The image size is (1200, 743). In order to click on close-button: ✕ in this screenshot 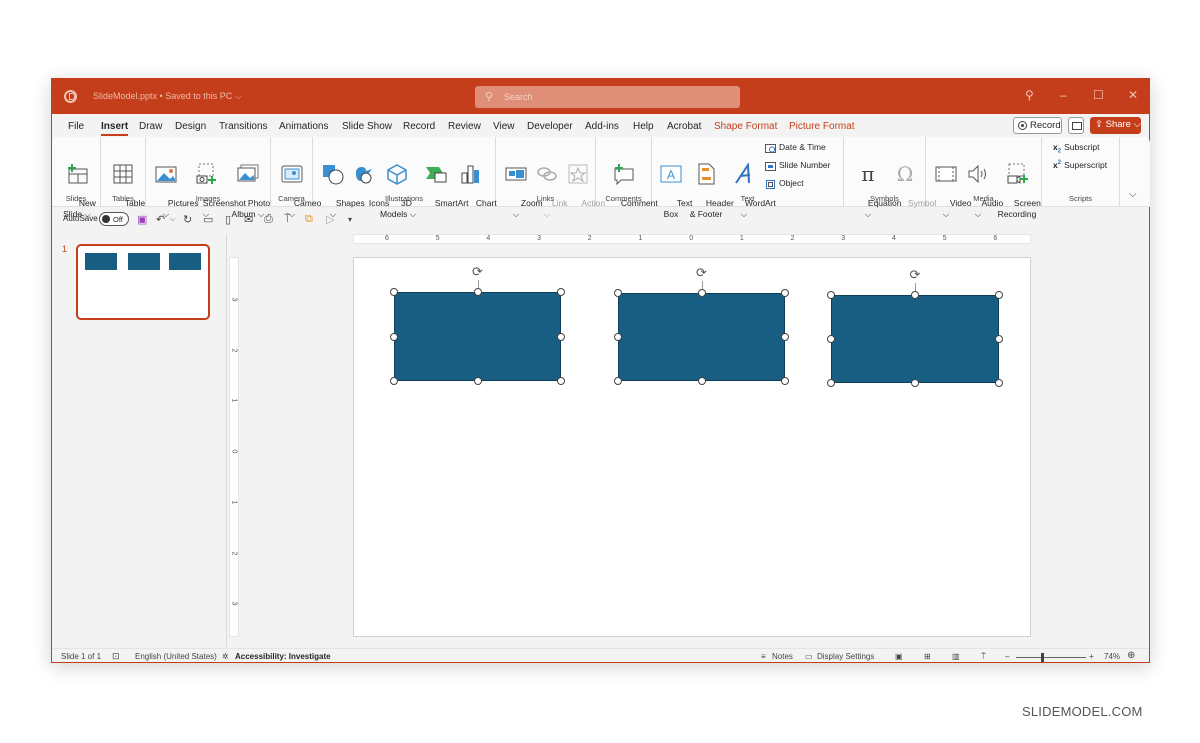, I will do `click(1133, 95)`.